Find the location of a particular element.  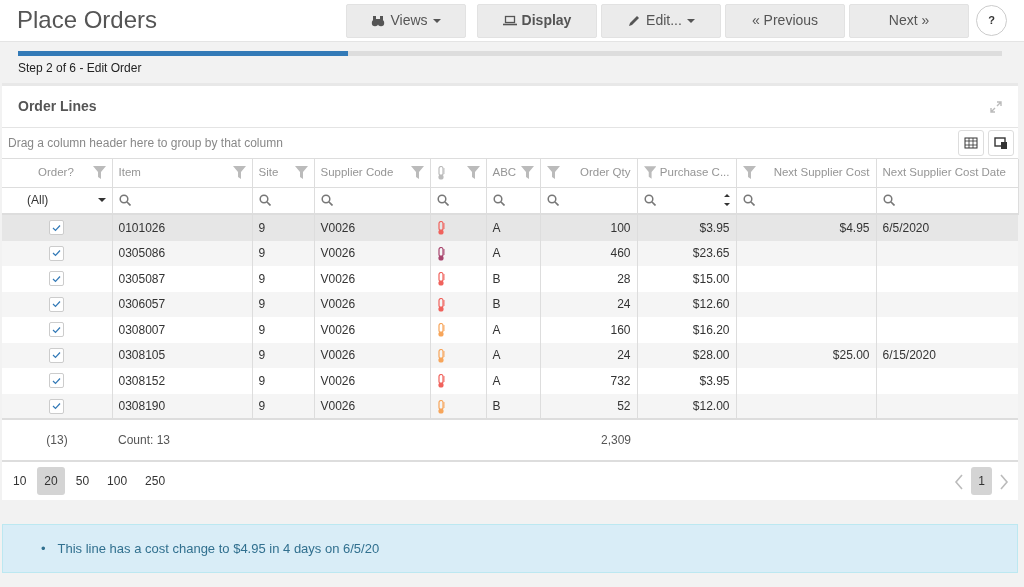

display-button: Display is located at coordinates (537, 20).